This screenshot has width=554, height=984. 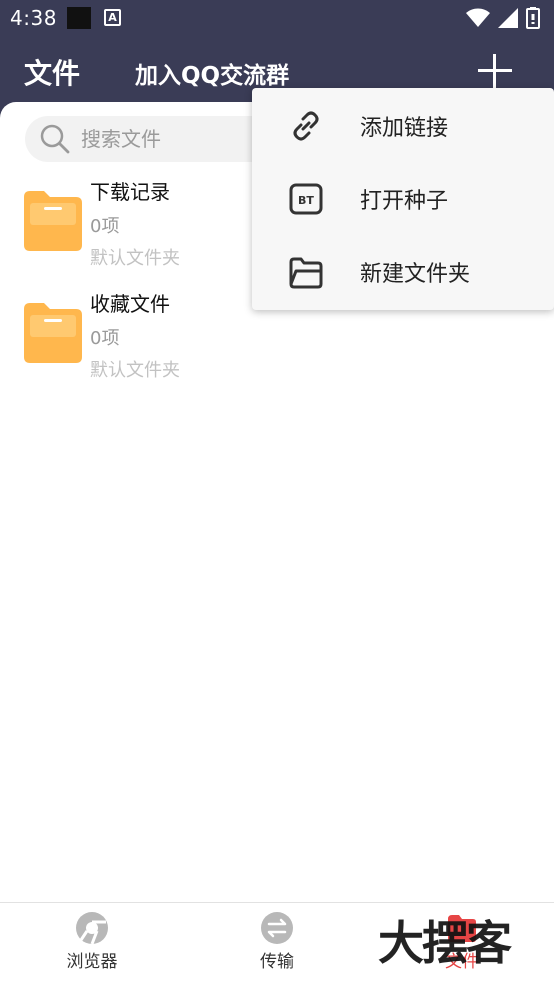 I want to click on link-icon, so click(x=306, y=126).